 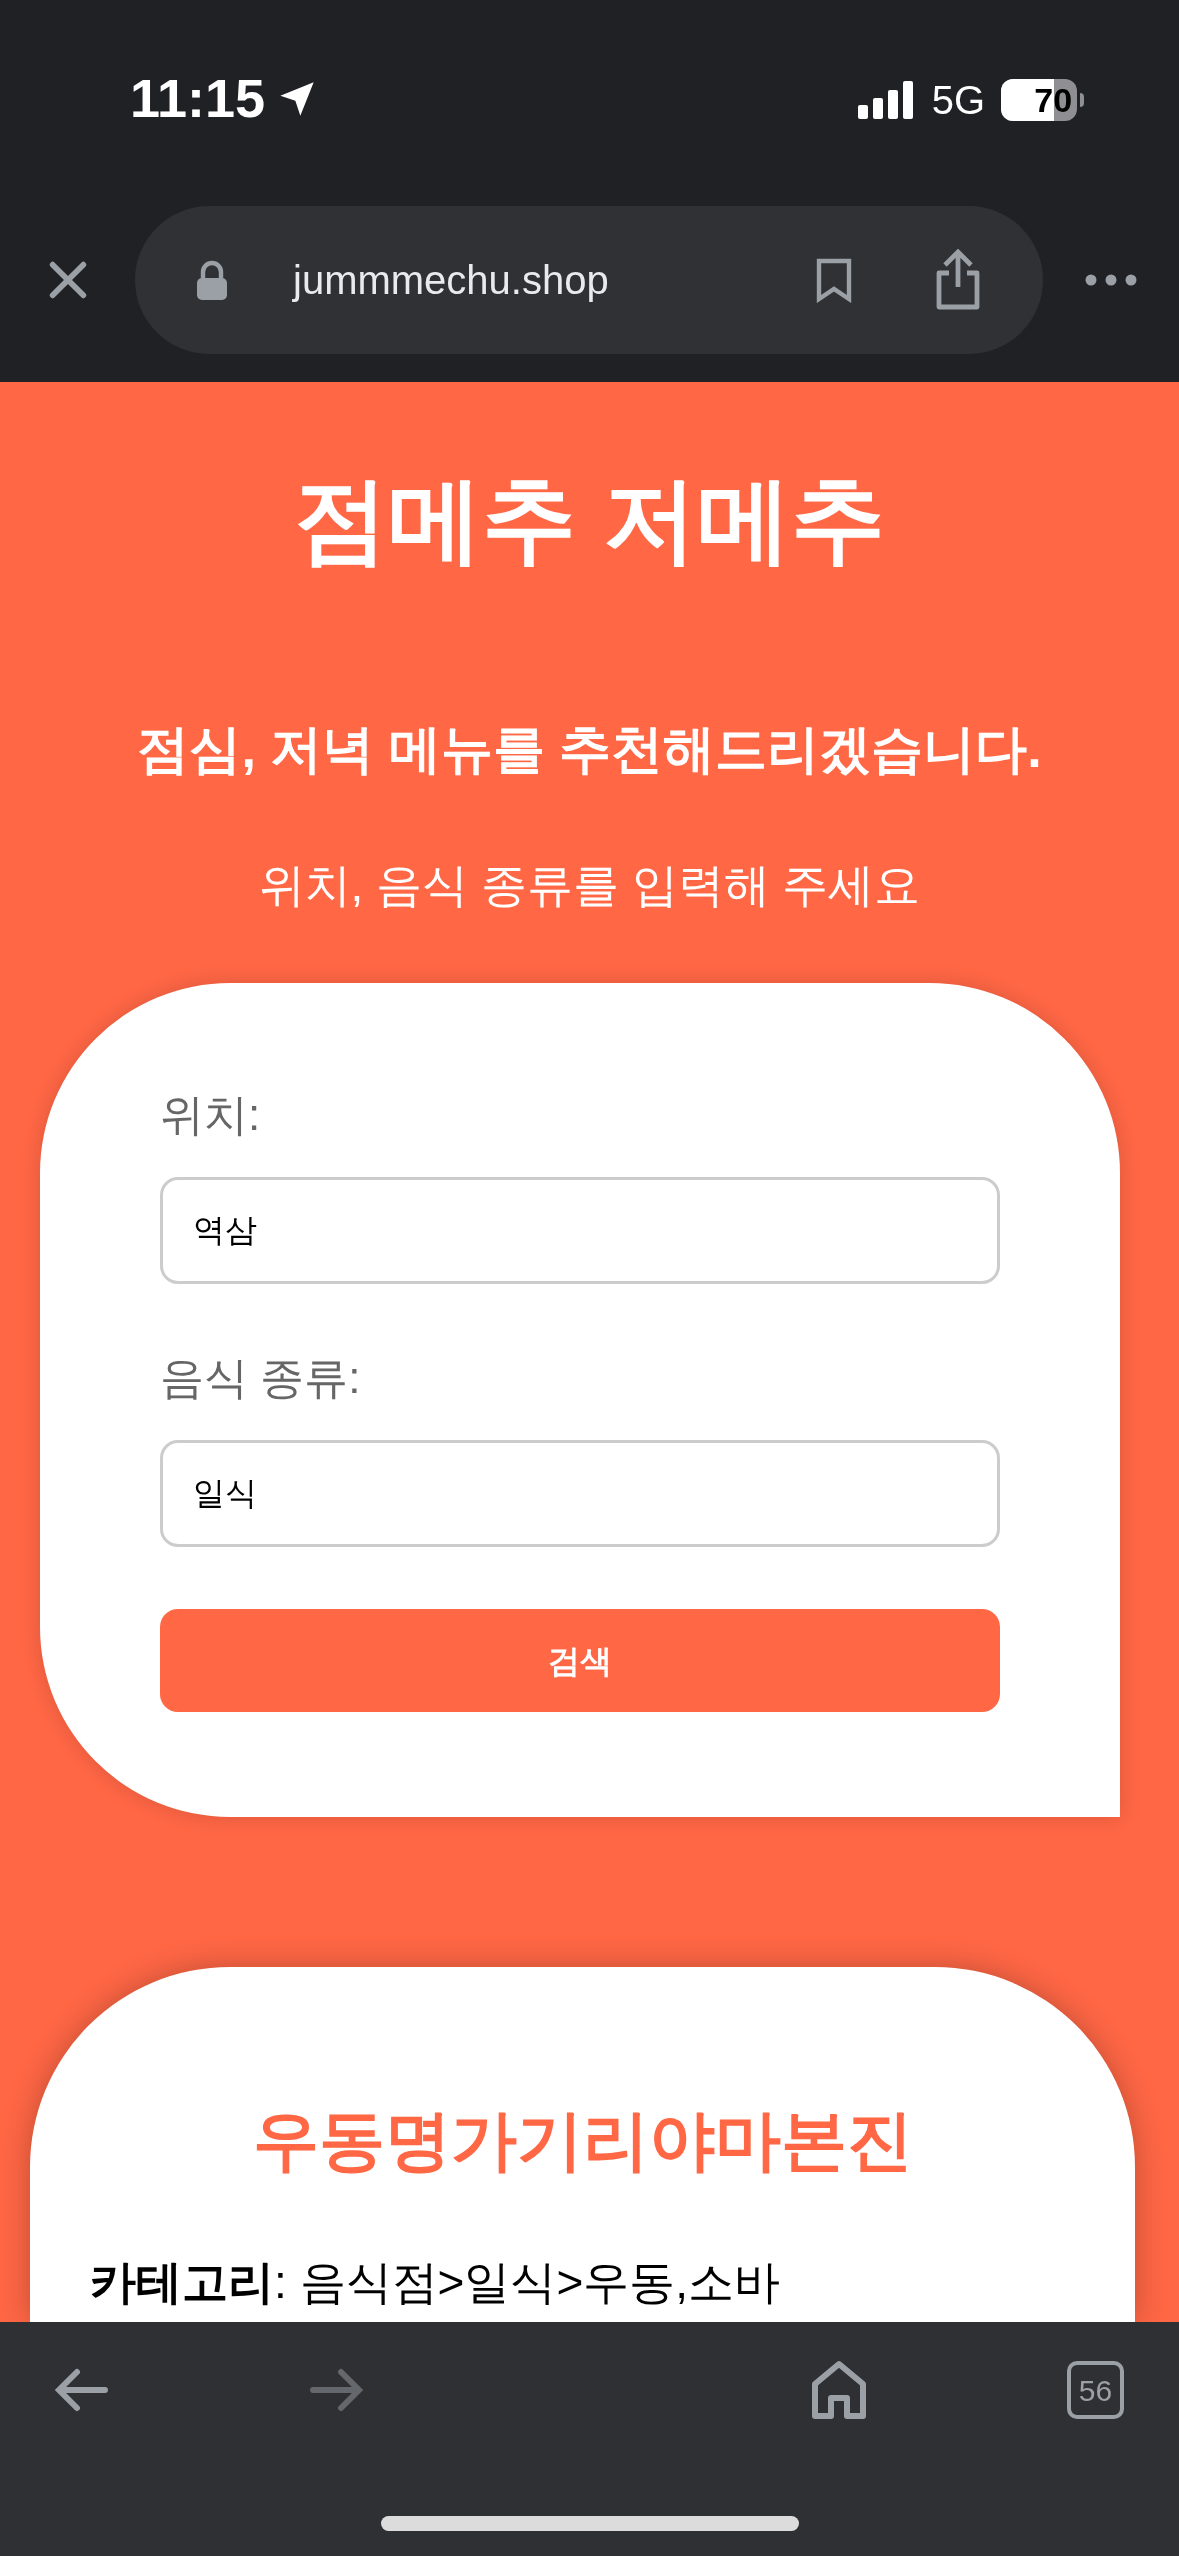 I want to click on clock-time: 11:15, so click(x=198, y=98).